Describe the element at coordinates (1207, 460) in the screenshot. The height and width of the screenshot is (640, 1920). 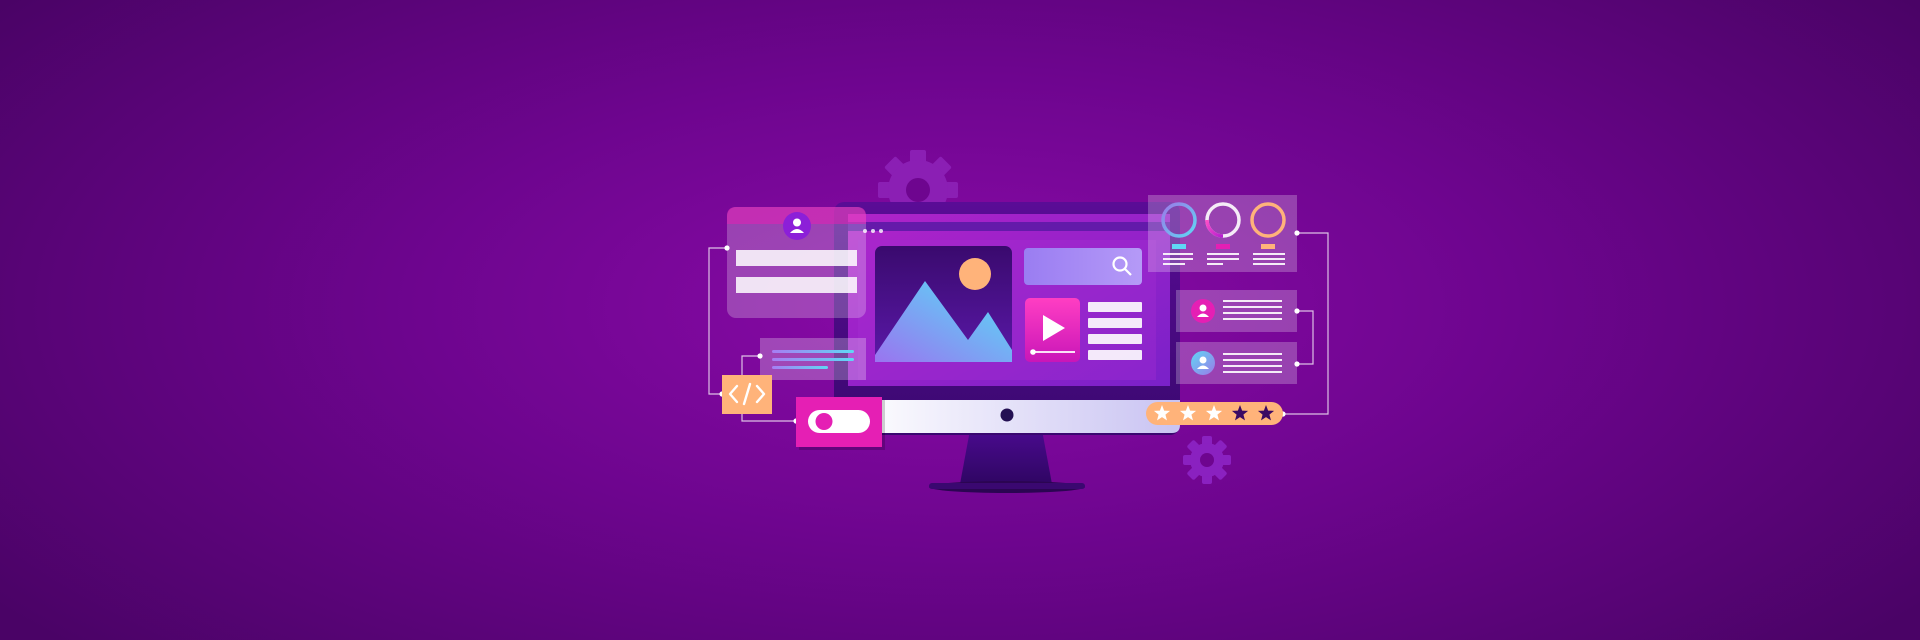
I see `gear-icon` at that location.